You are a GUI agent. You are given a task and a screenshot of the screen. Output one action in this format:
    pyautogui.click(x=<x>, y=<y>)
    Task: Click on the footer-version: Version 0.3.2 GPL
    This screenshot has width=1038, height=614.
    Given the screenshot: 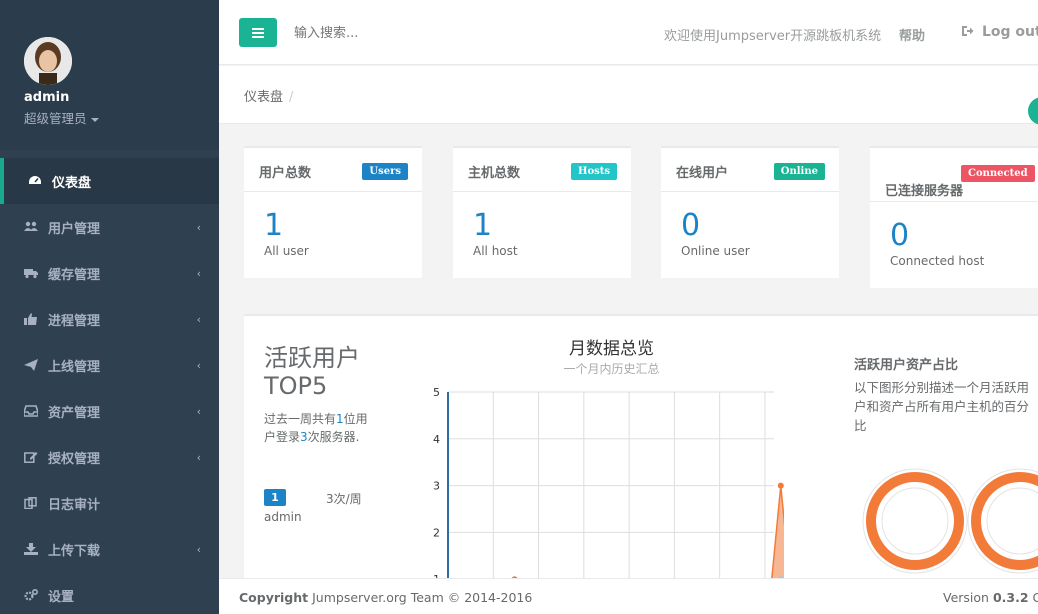 What is the action you would take?
    pyautogui.click(x=990, y=597)
    